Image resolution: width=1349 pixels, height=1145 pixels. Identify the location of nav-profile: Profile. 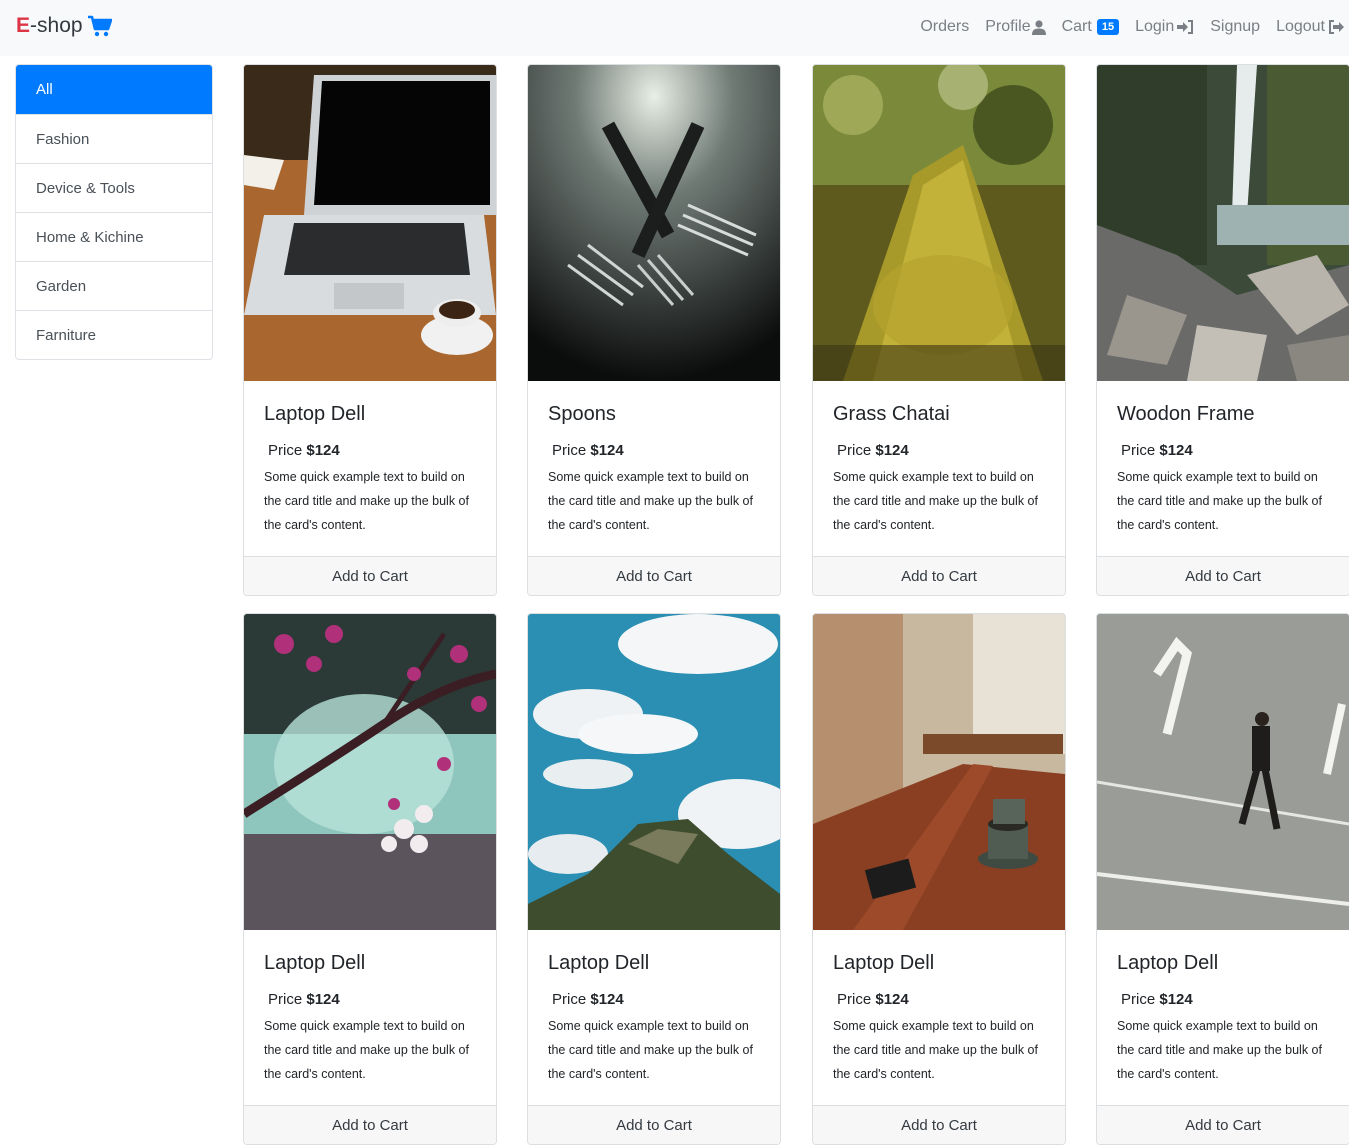
(1015, 27).